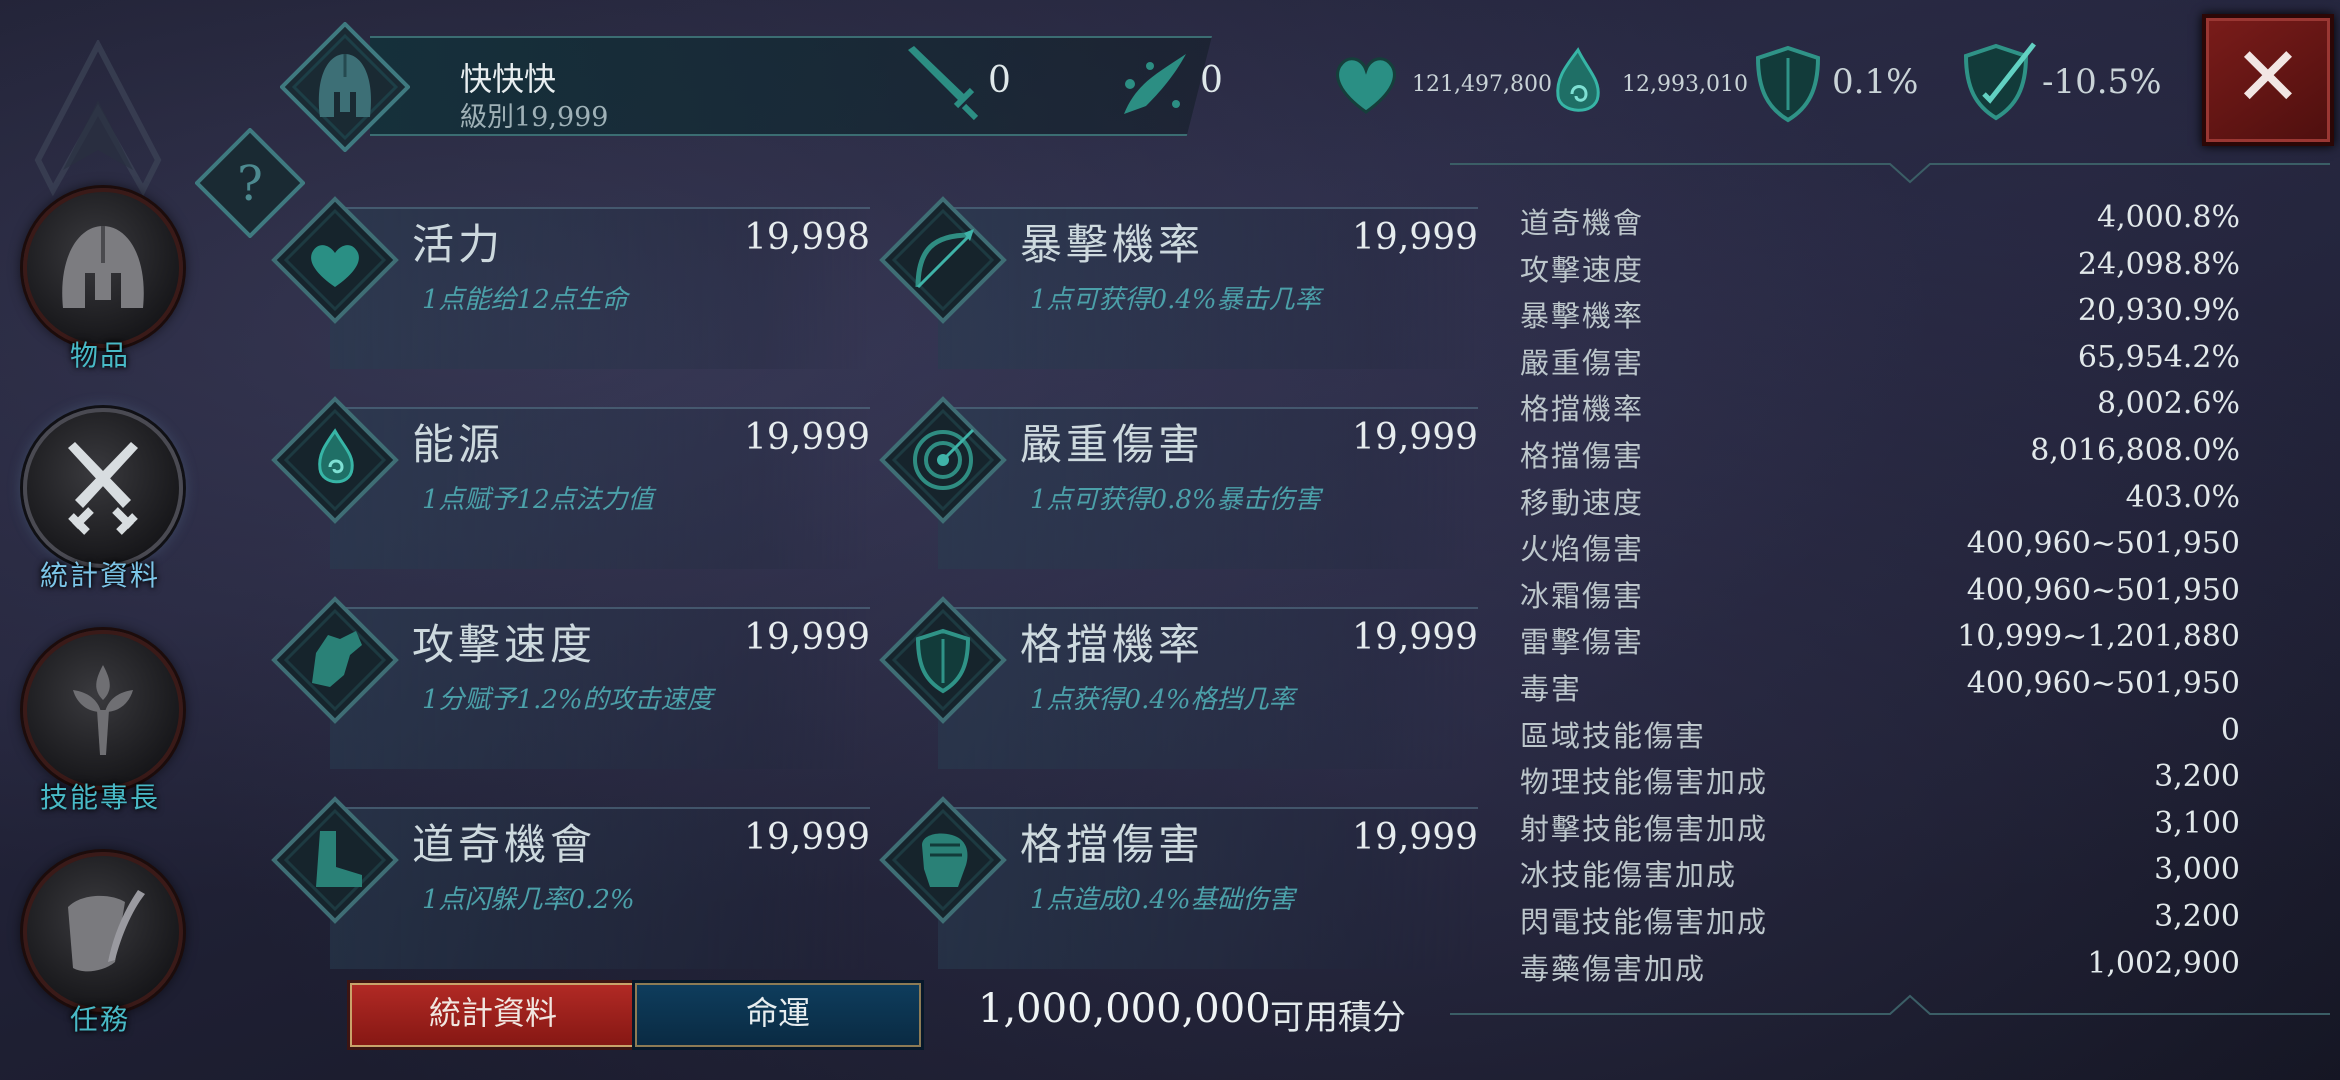 The width and height of the screenshot is (2340, 1080). What do you see at coordinates (1880, 270) in the screenshot?
I see `stat-row: 攻擊速度 24,098.8%` at bounding box center [1880, 270].